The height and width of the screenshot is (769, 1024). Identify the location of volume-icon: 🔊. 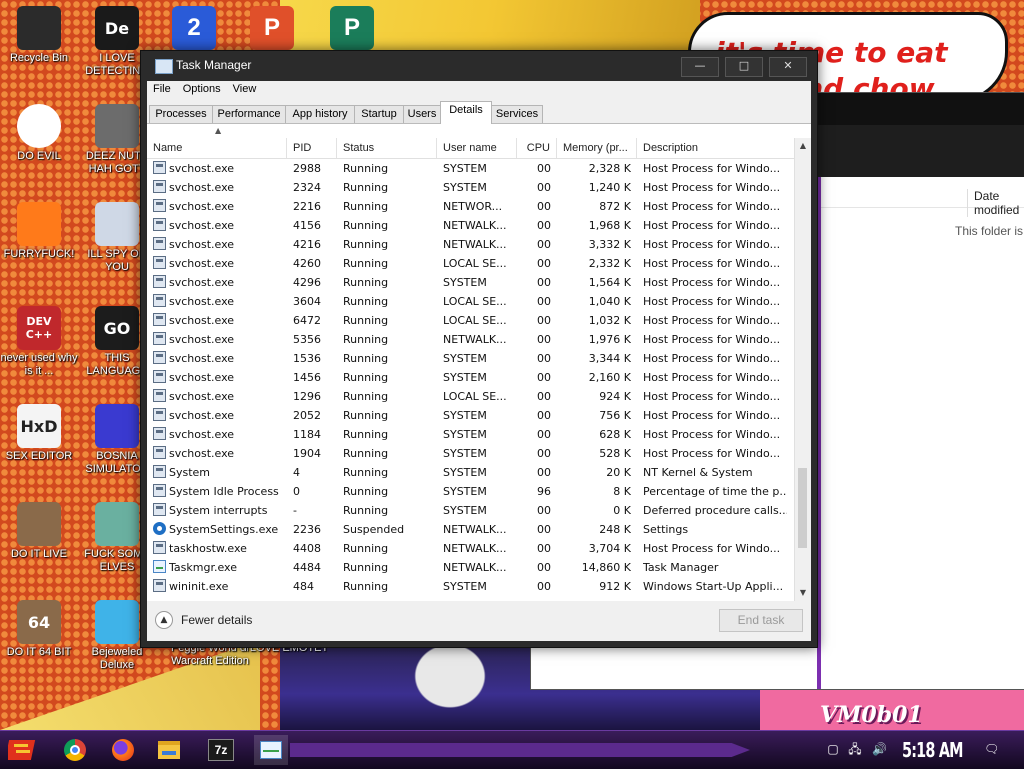
(879, 749).